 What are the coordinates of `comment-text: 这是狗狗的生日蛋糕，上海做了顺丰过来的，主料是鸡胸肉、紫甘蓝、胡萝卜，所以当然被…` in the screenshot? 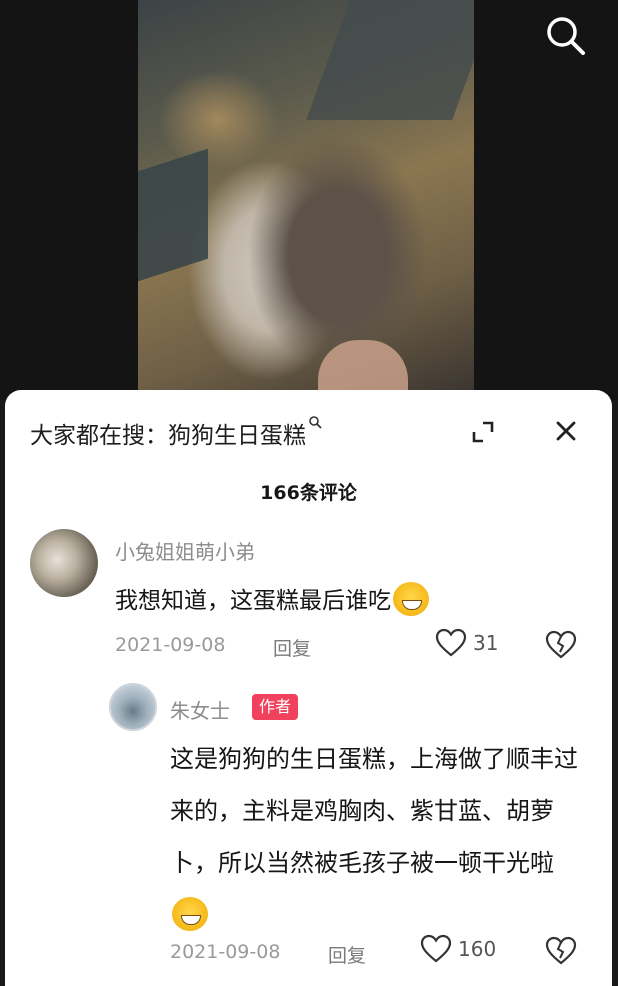 It's located at (375, 837).